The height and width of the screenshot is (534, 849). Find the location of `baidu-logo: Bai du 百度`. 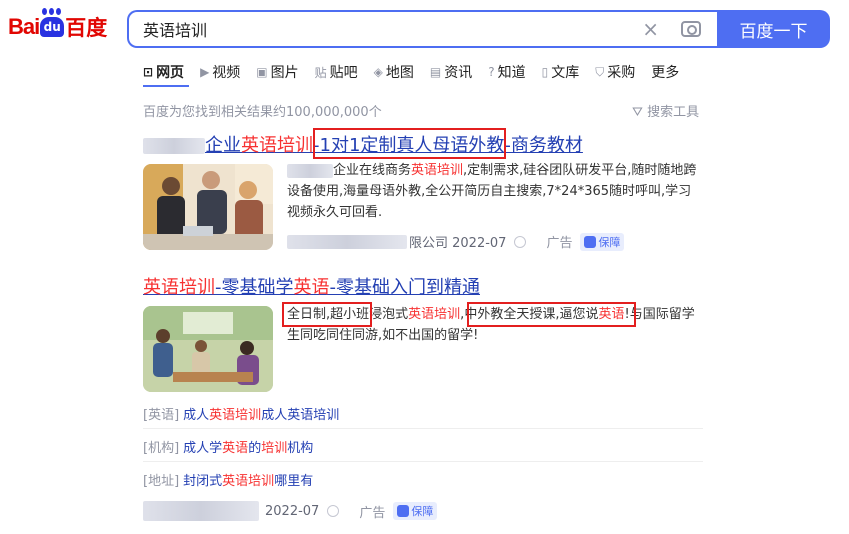

baidu-logo: Bai du 百度 is located at coordinates (58, 25).